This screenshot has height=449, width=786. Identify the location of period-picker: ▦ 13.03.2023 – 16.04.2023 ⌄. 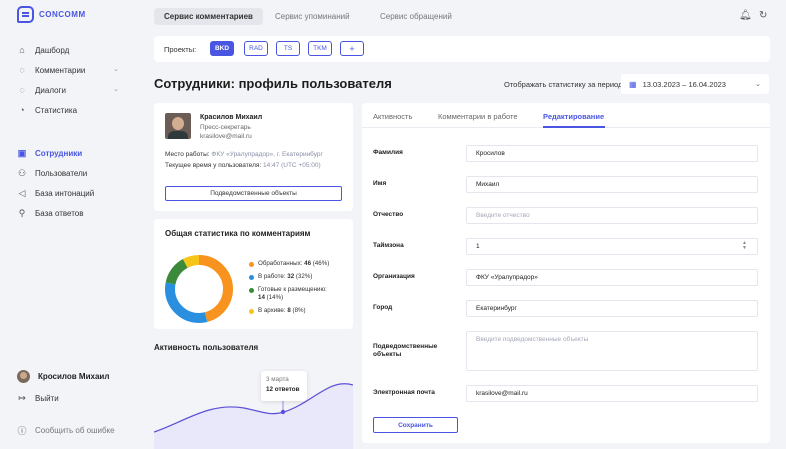
(695, 84).